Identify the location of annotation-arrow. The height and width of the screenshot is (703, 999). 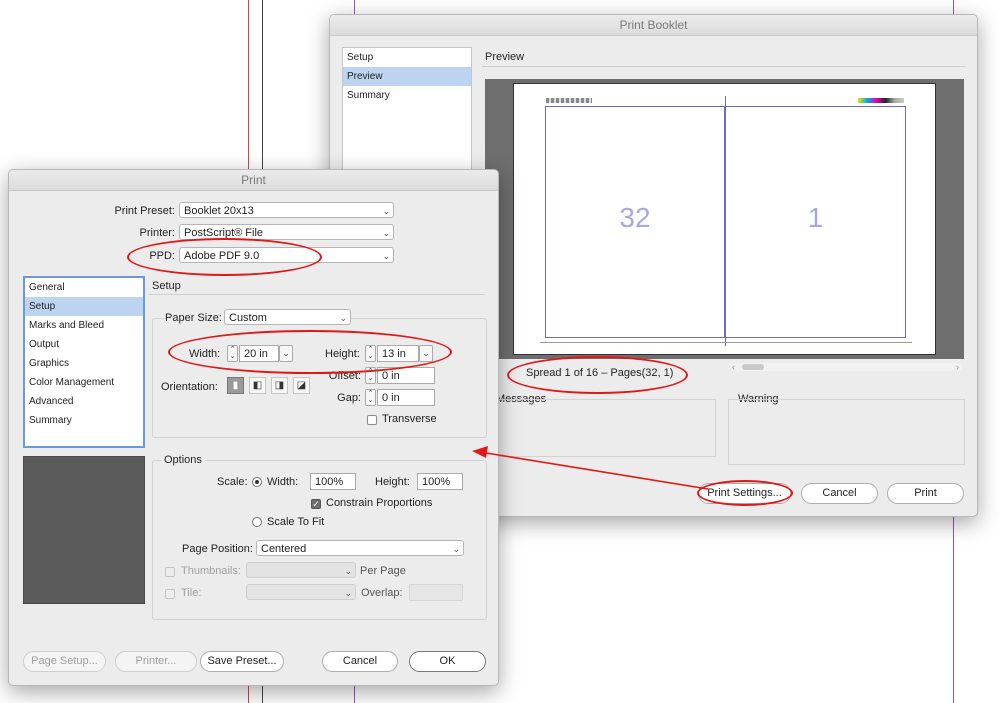
(590, 468).